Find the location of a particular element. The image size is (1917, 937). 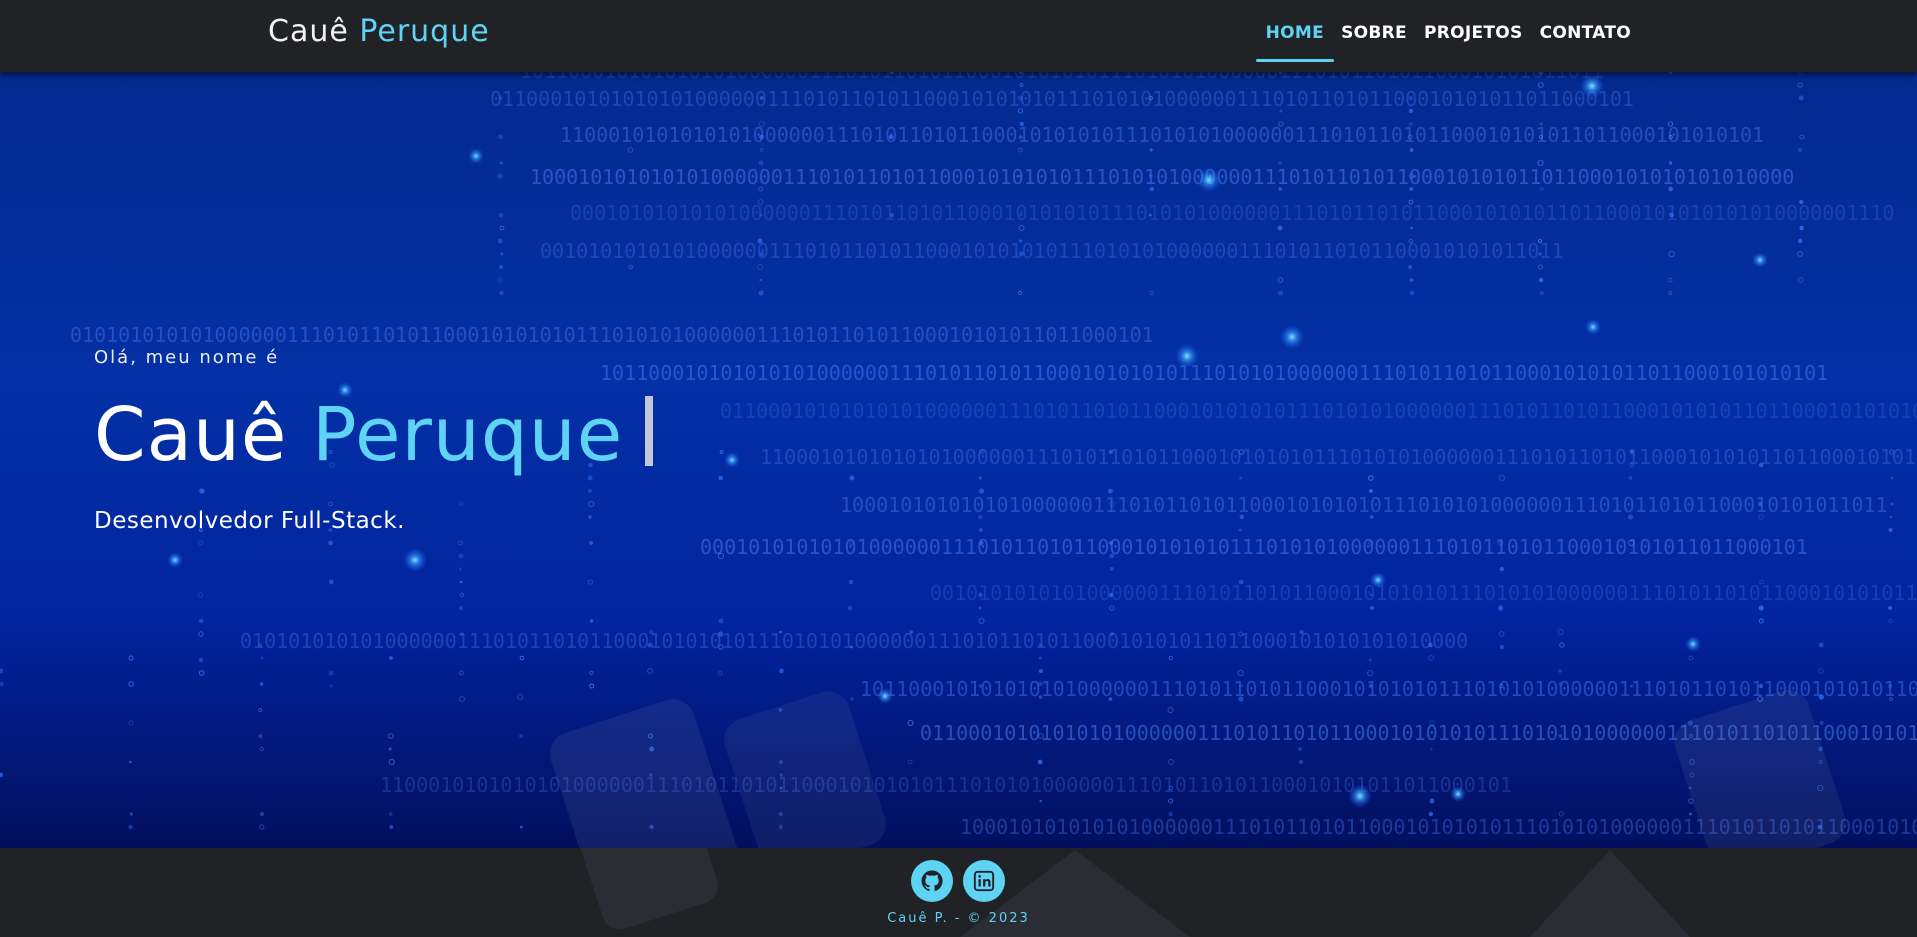

brand-first-name: Cauê is located at coordinates (308, 31).